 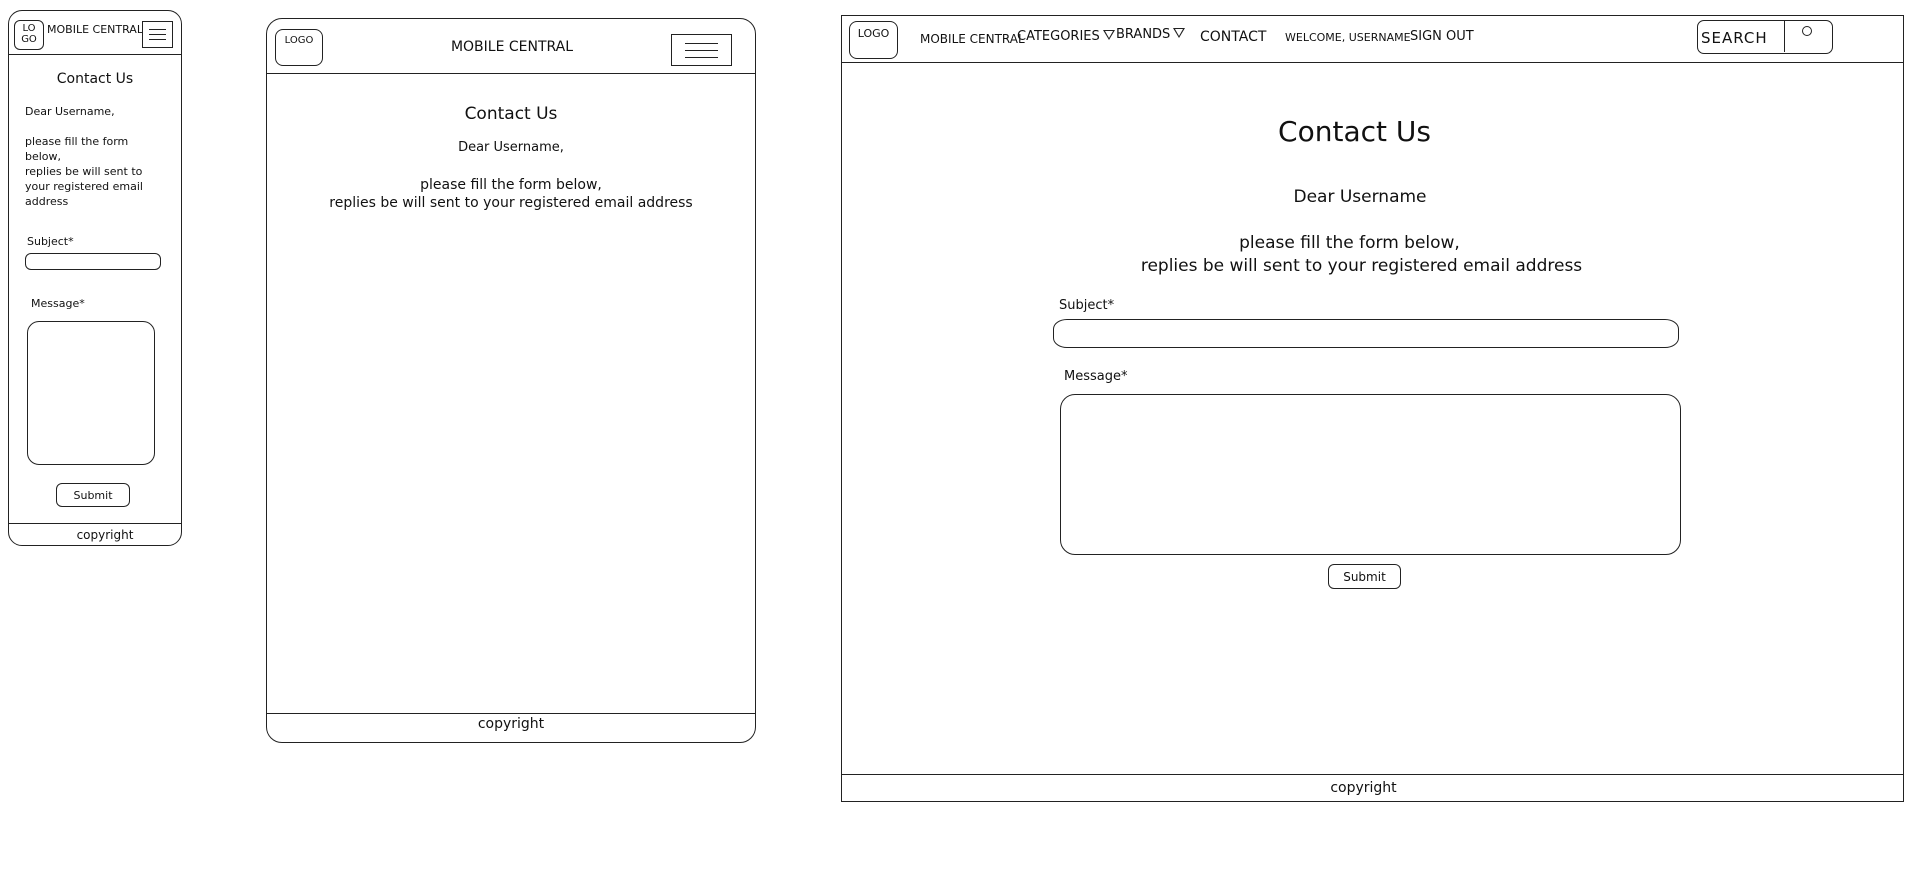 I want to click on tablet-instructions-line: please fill the form below,, so click(x=511, y=185).